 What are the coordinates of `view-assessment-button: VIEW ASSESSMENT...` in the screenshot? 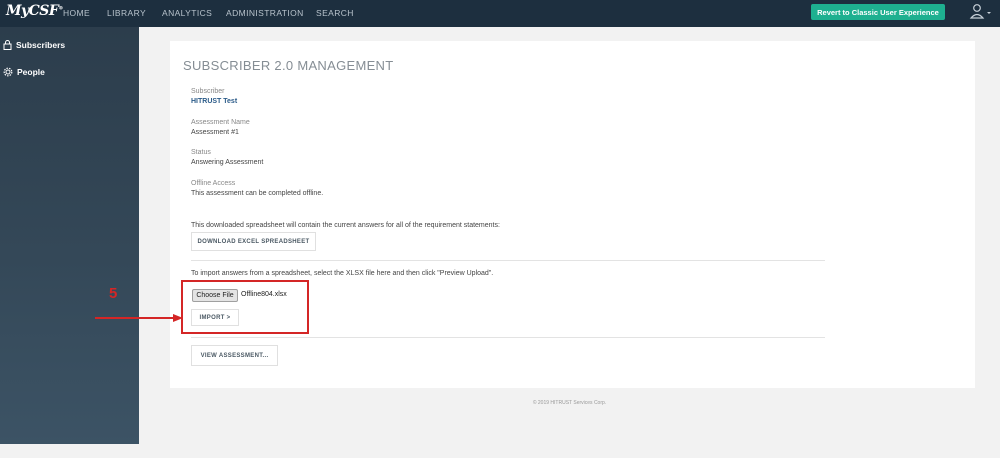 It's located at (234, 355).